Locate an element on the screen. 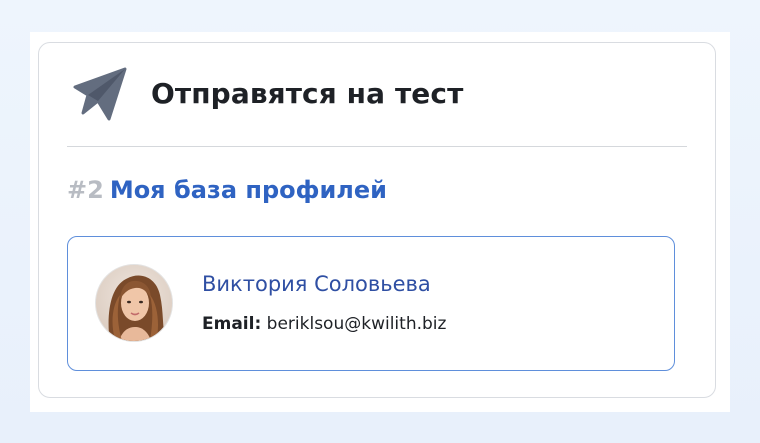 The width and height of the screenshot is (760, 443). avatar is located at coordinates (134, 303).